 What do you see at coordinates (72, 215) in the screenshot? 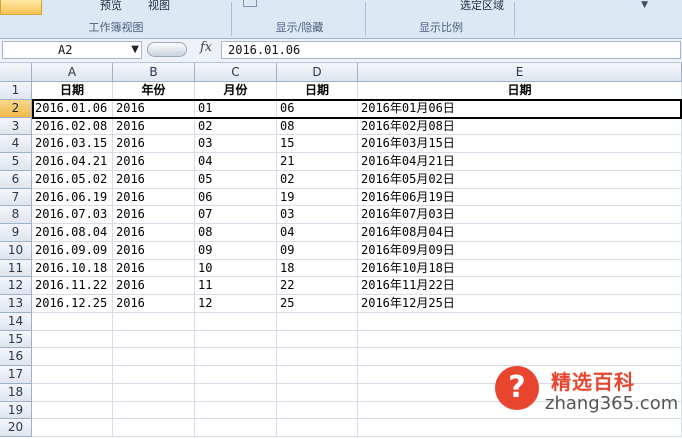
I see `table-cell: 2016.07.03` at bounding box center [72, 215].